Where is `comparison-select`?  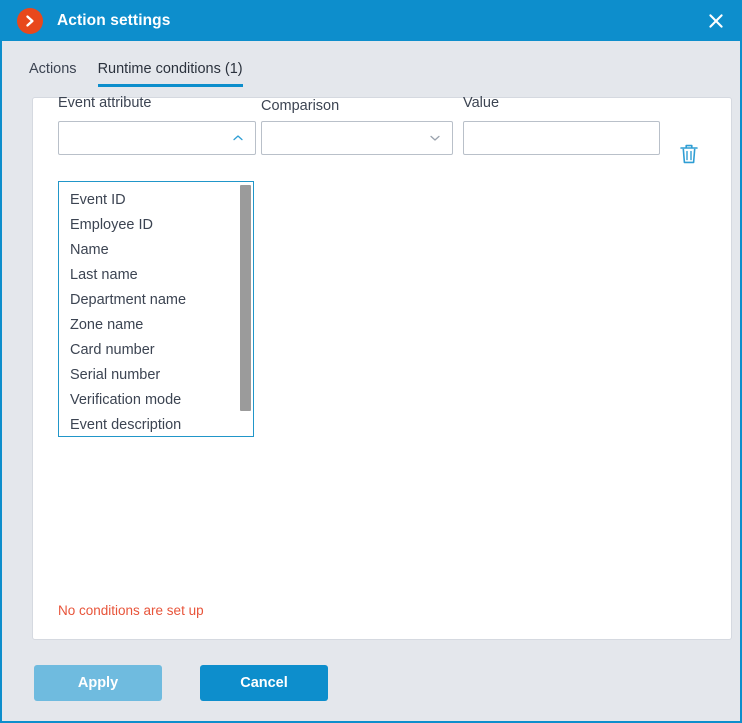 comparison-select is located at coordinates (357, 138).